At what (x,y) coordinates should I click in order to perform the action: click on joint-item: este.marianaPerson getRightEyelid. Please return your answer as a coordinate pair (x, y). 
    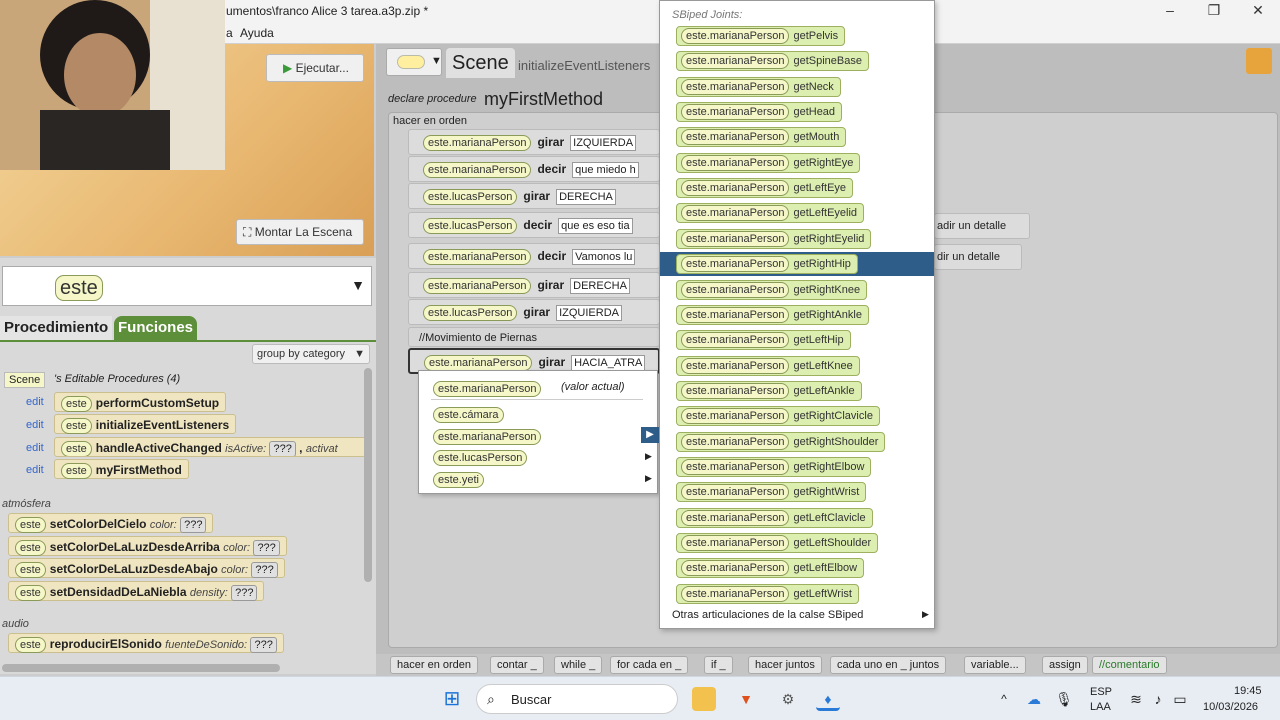
    Looking at the image, I should click on (774, 238).